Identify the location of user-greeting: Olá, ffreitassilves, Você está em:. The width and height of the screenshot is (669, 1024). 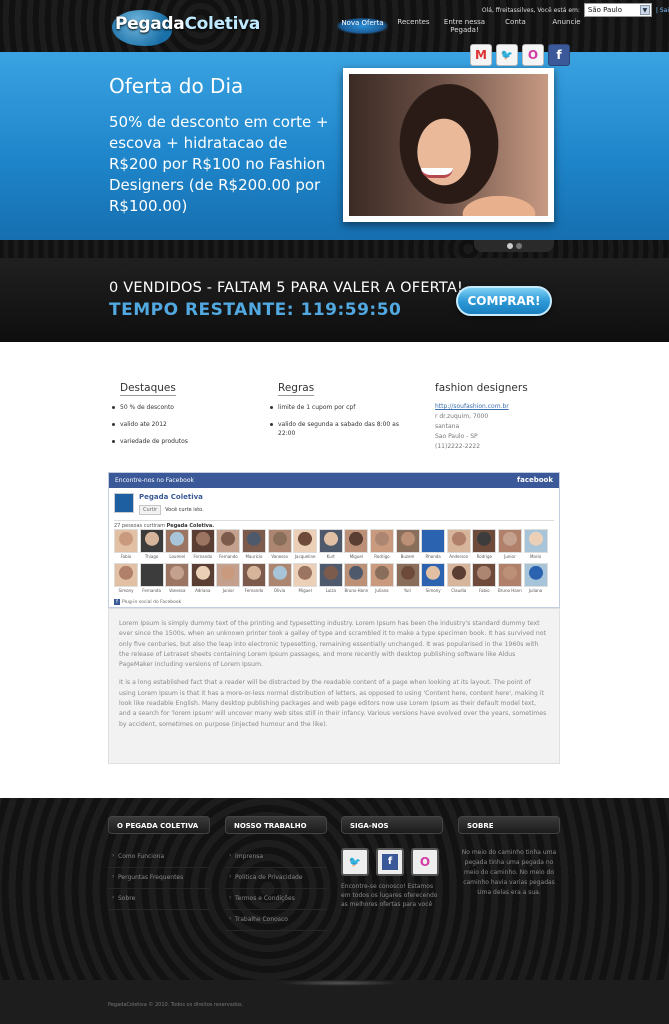
(530, 10).